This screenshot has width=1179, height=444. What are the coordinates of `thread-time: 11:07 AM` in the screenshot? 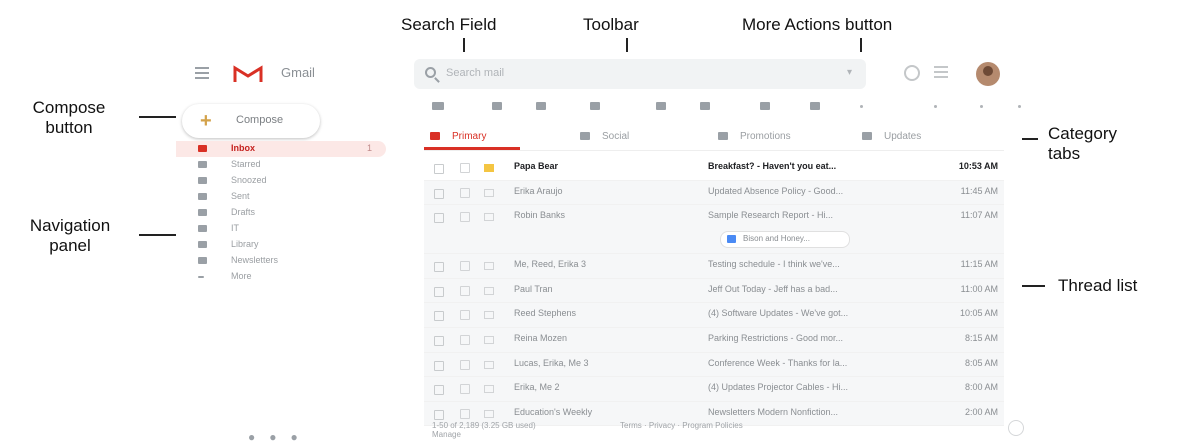 It's located at (979, 215).